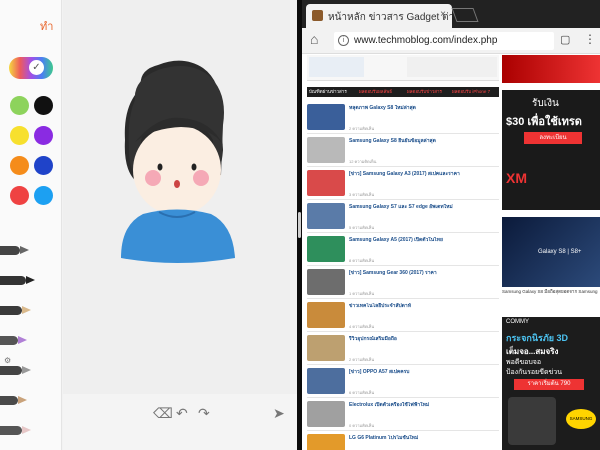 The width and height of the screenshot is (600, 450). I want to click on article-title: LG G6 Platinum โปรโมชั่นใหม่, so click(384, 438).